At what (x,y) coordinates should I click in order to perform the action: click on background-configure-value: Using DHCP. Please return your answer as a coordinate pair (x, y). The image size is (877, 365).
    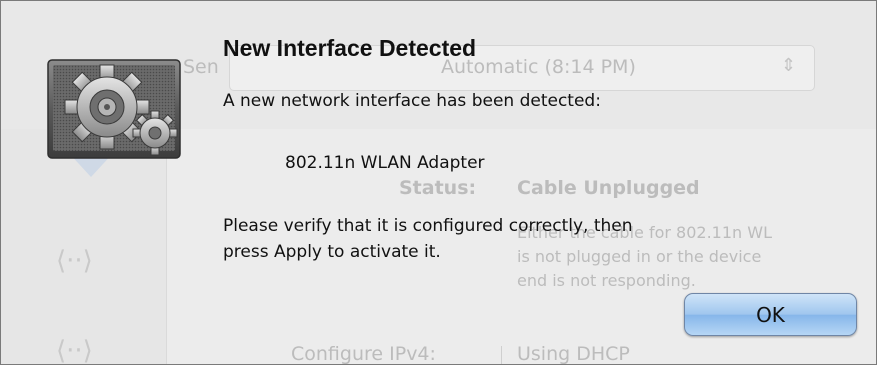
    Looking at the image, I should click on (573, 354).